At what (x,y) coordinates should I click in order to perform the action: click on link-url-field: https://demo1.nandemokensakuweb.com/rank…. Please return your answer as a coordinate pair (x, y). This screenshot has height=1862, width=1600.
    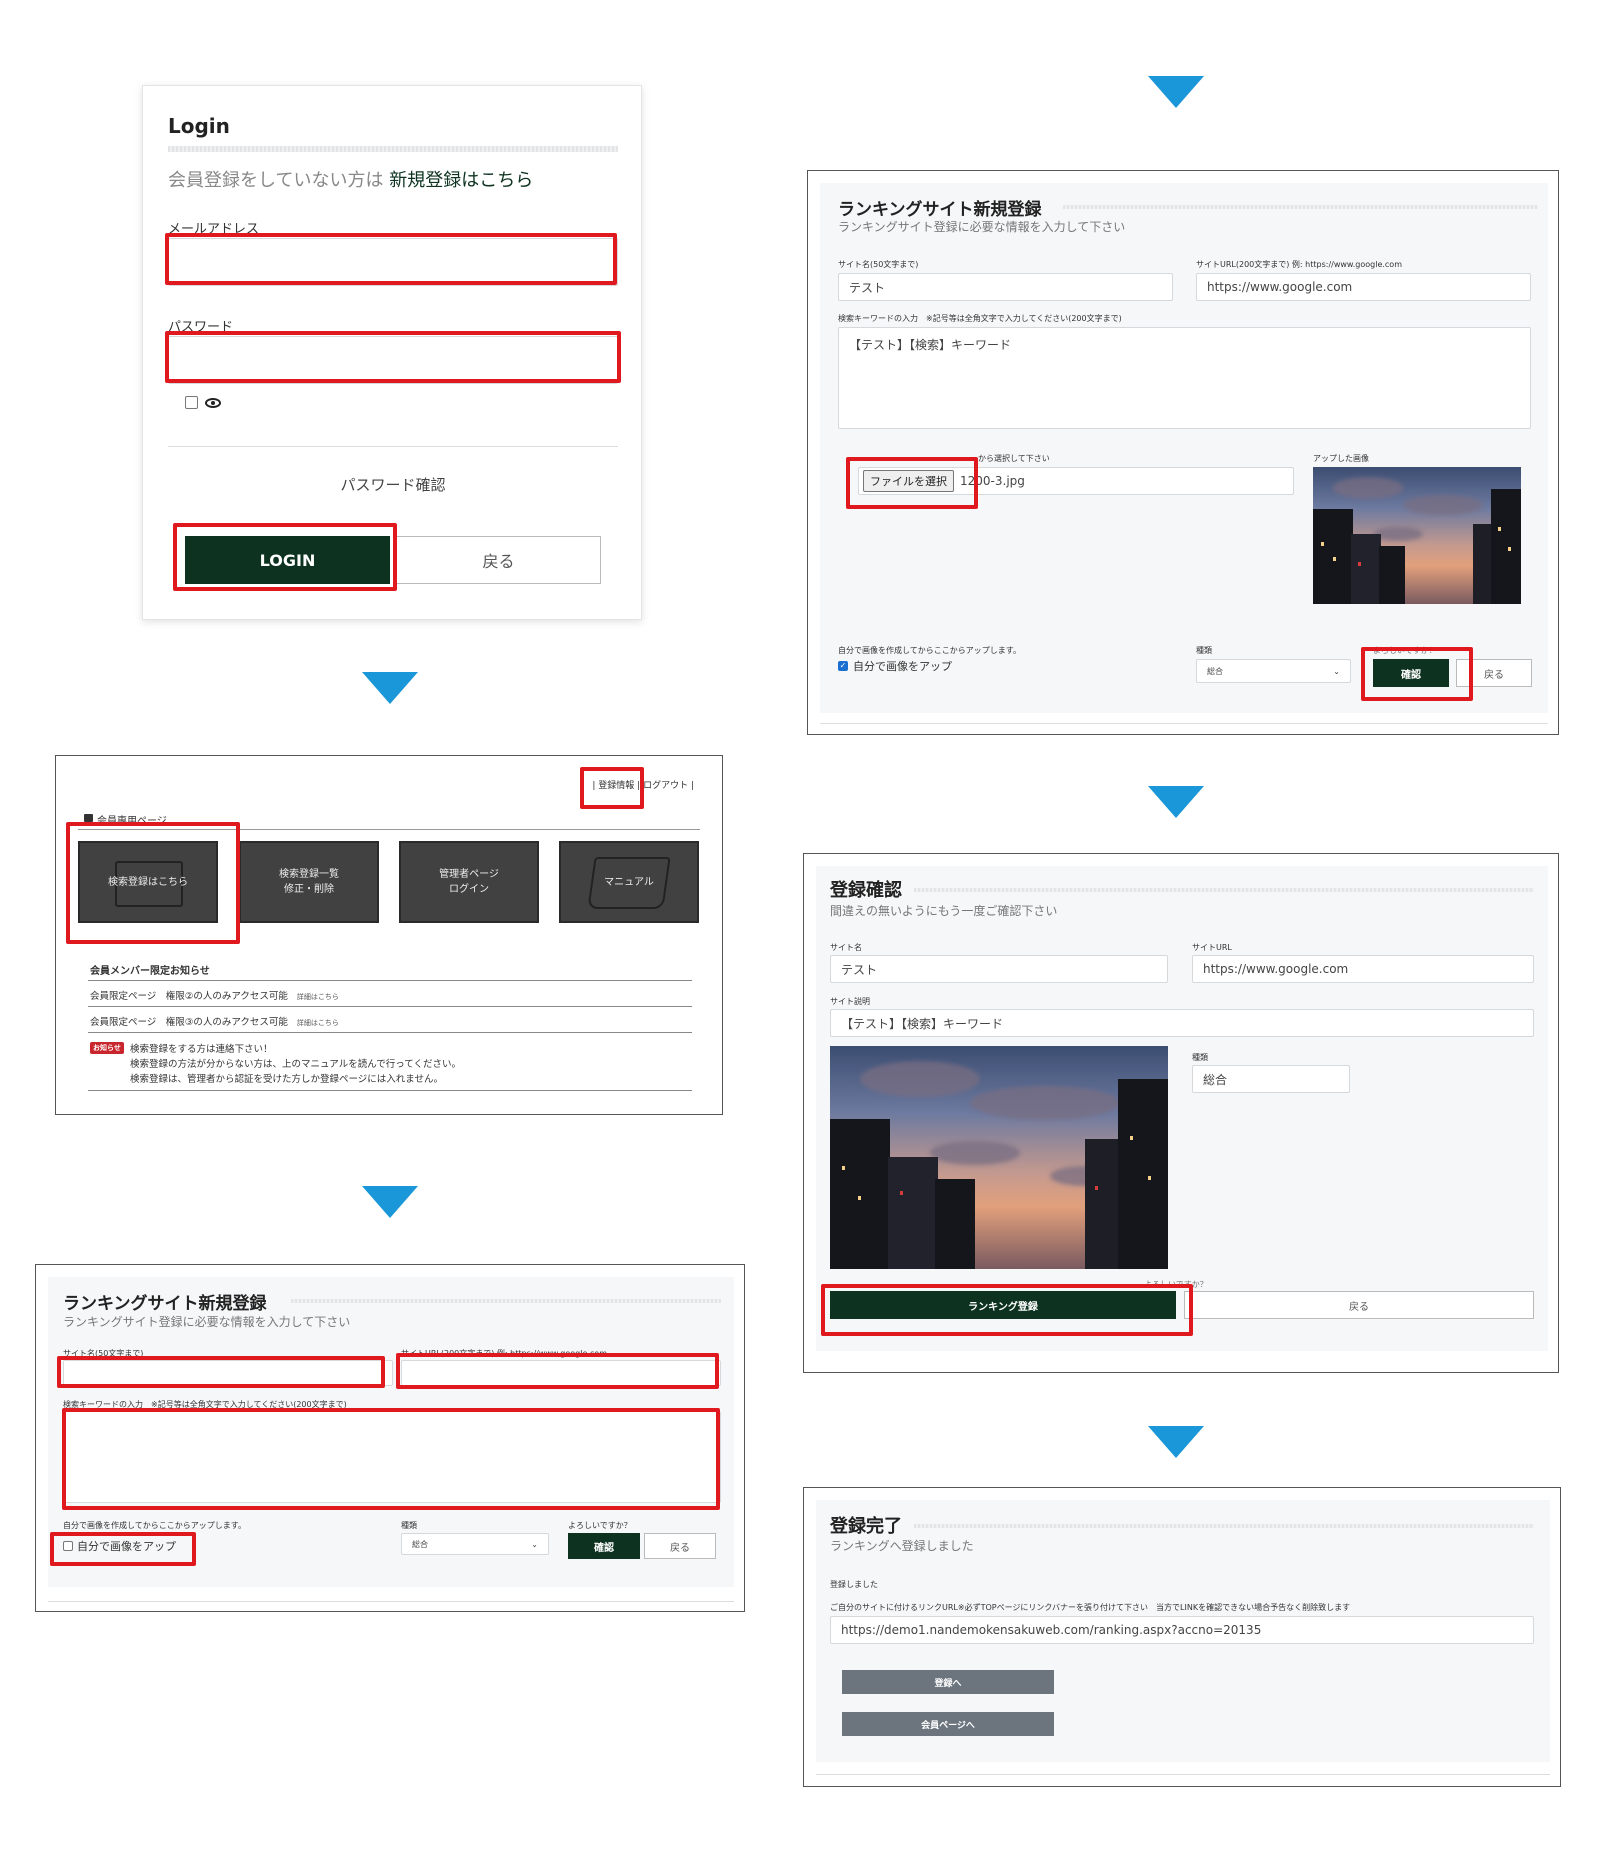
    Looking at the image, I should click on (1182, 1630).